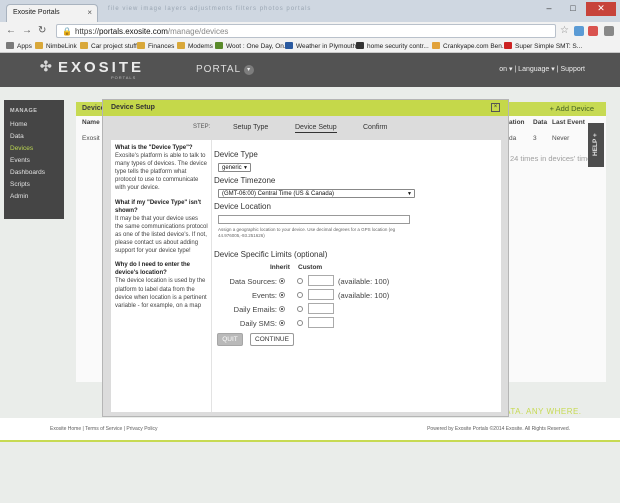  I want to click on bookmark-item: Car project stuff, so click(108, 46).